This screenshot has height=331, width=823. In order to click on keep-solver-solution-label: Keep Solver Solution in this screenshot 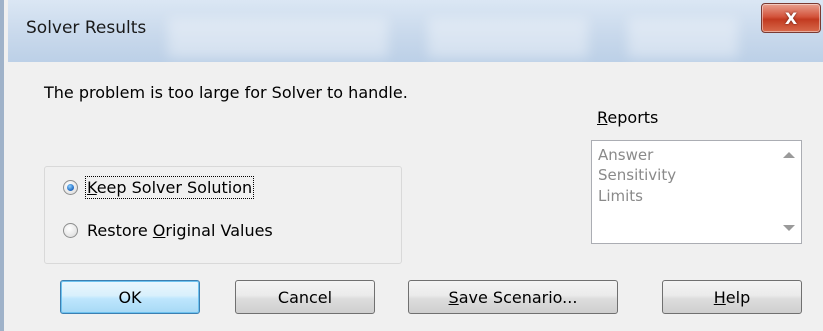, I will do `click(169, 187)`.